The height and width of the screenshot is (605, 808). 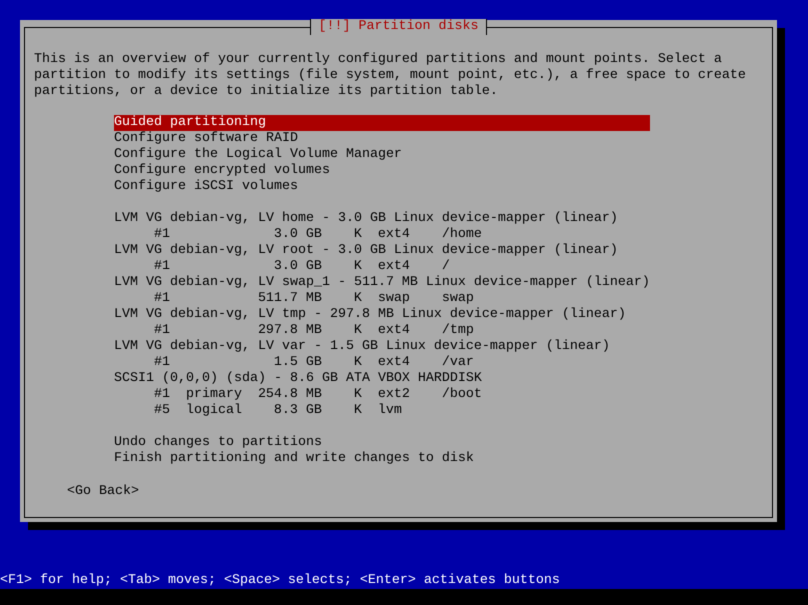 I want to click on partition-filesystem-text: ext2, so click(x=394, y=395).